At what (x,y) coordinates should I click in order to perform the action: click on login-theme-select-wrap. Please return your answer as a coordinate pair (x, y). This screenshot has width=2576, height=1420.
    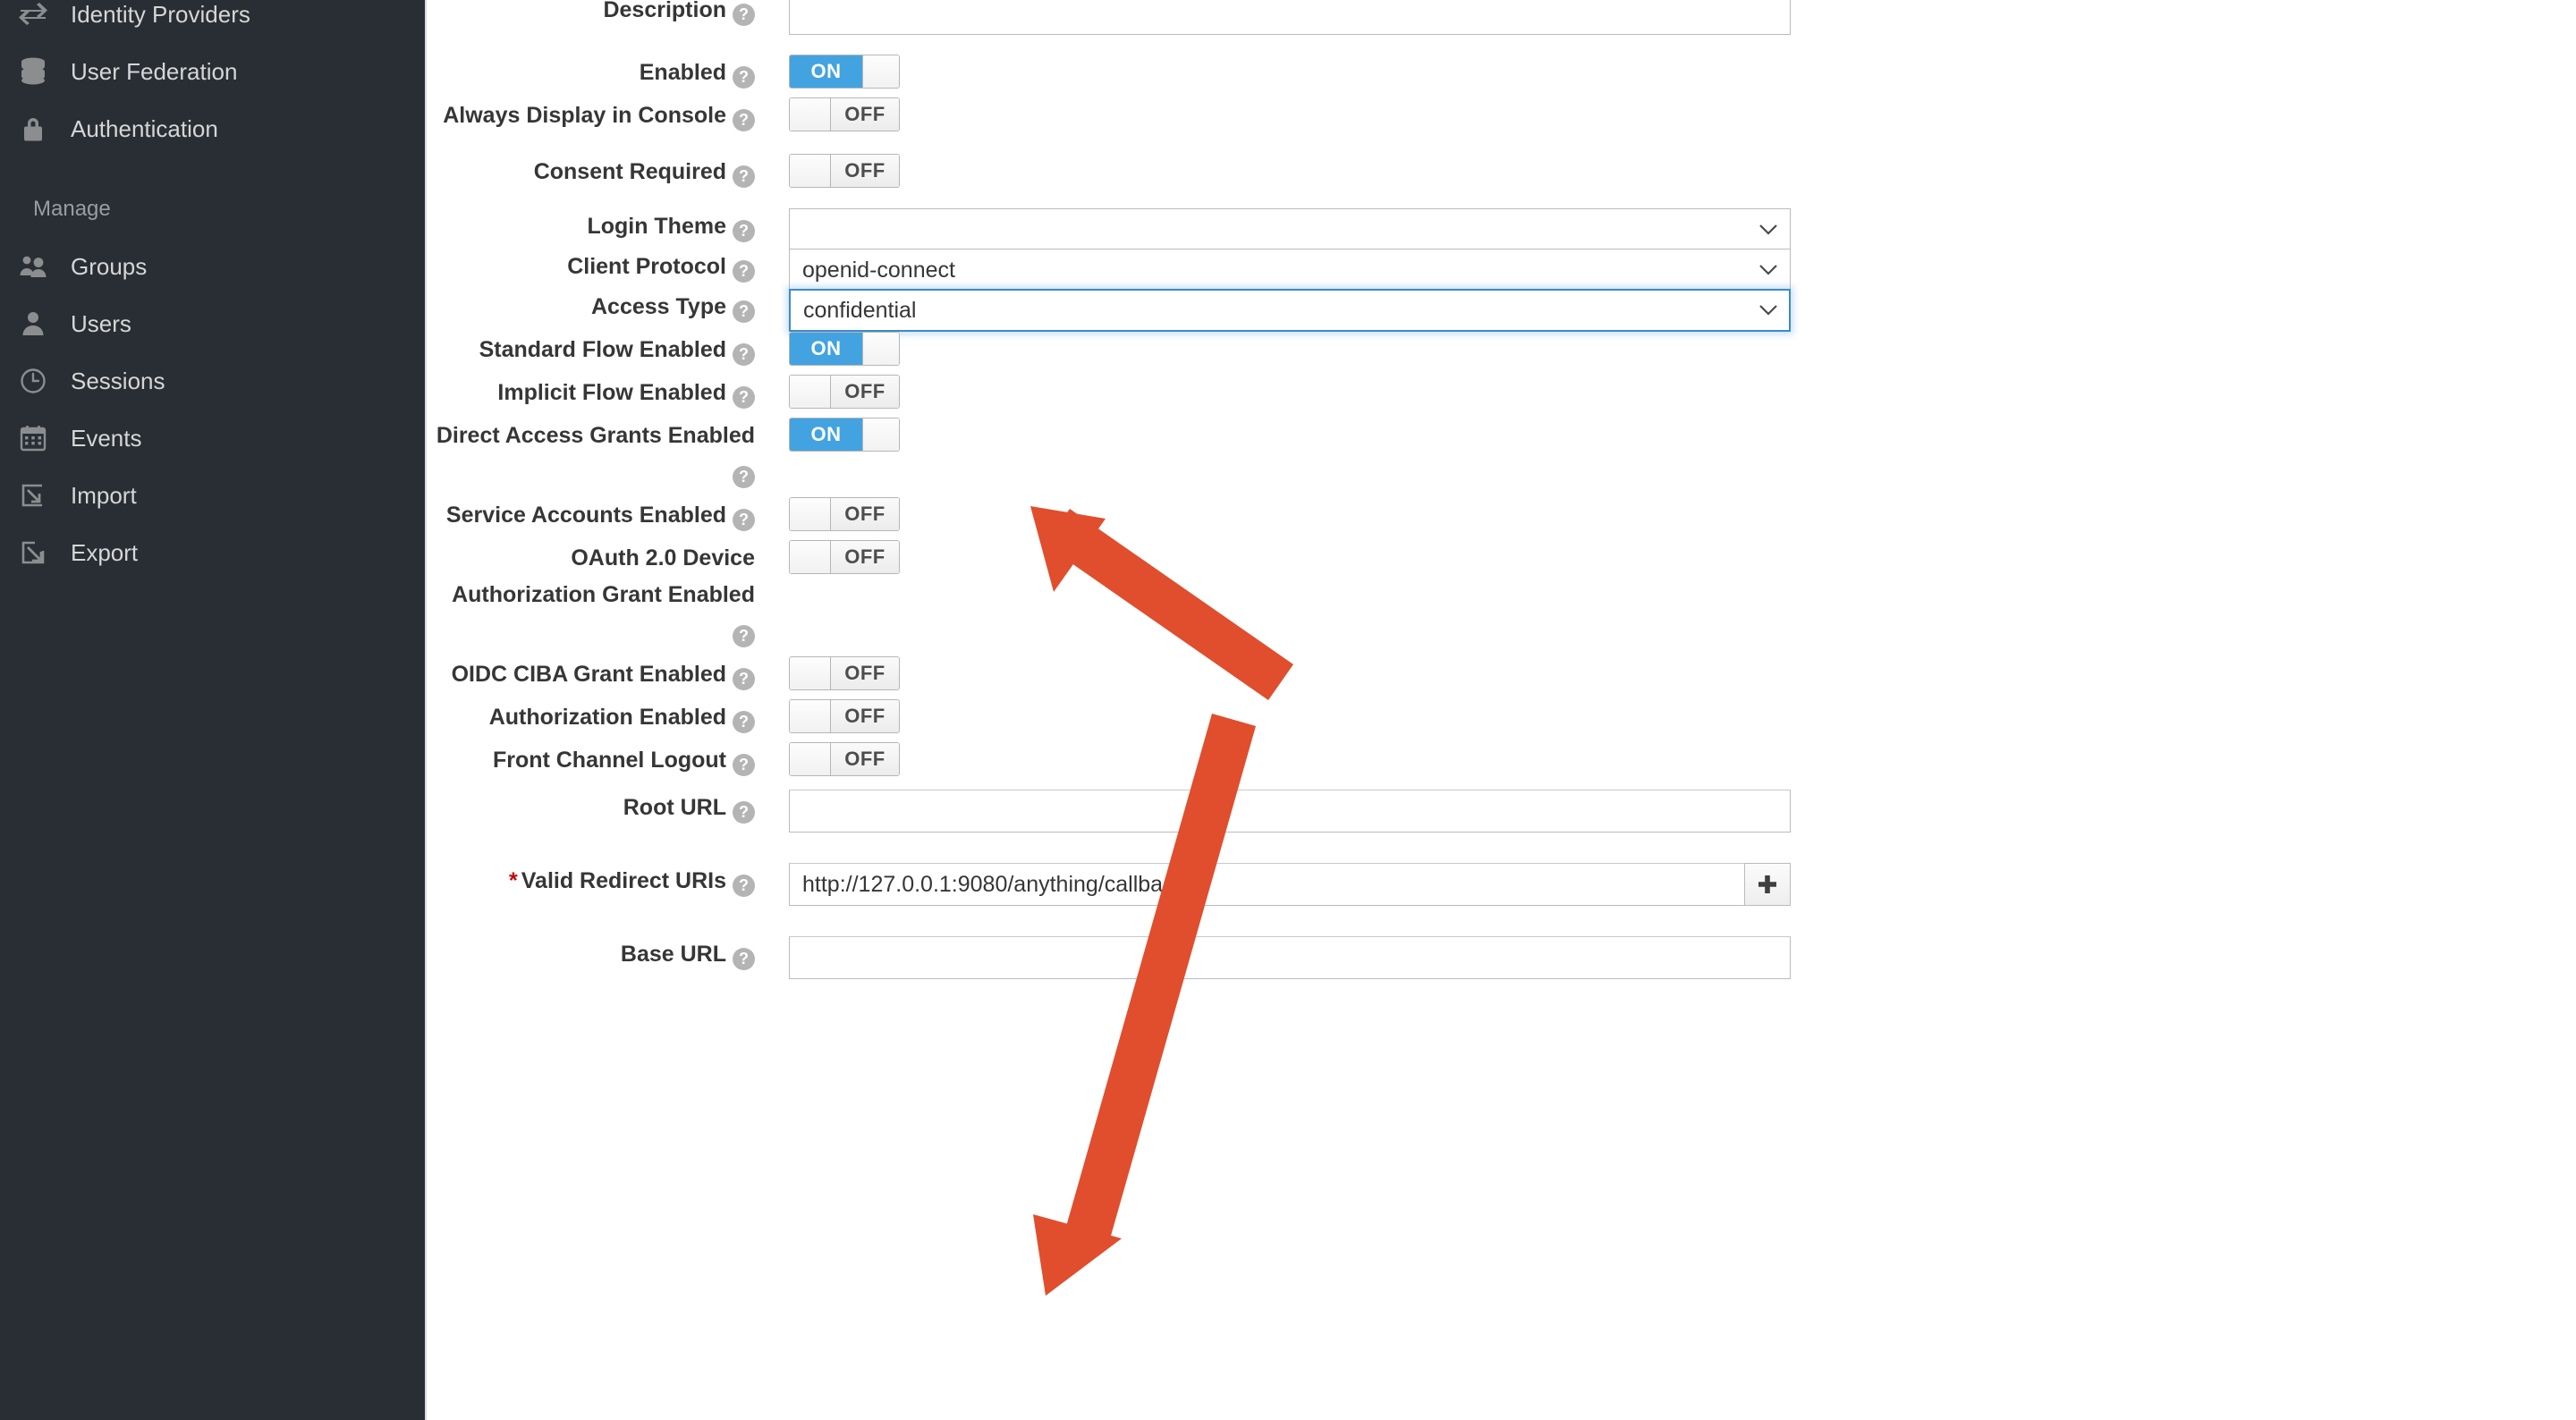
    Looking at the image, I should click on (1290, 229).